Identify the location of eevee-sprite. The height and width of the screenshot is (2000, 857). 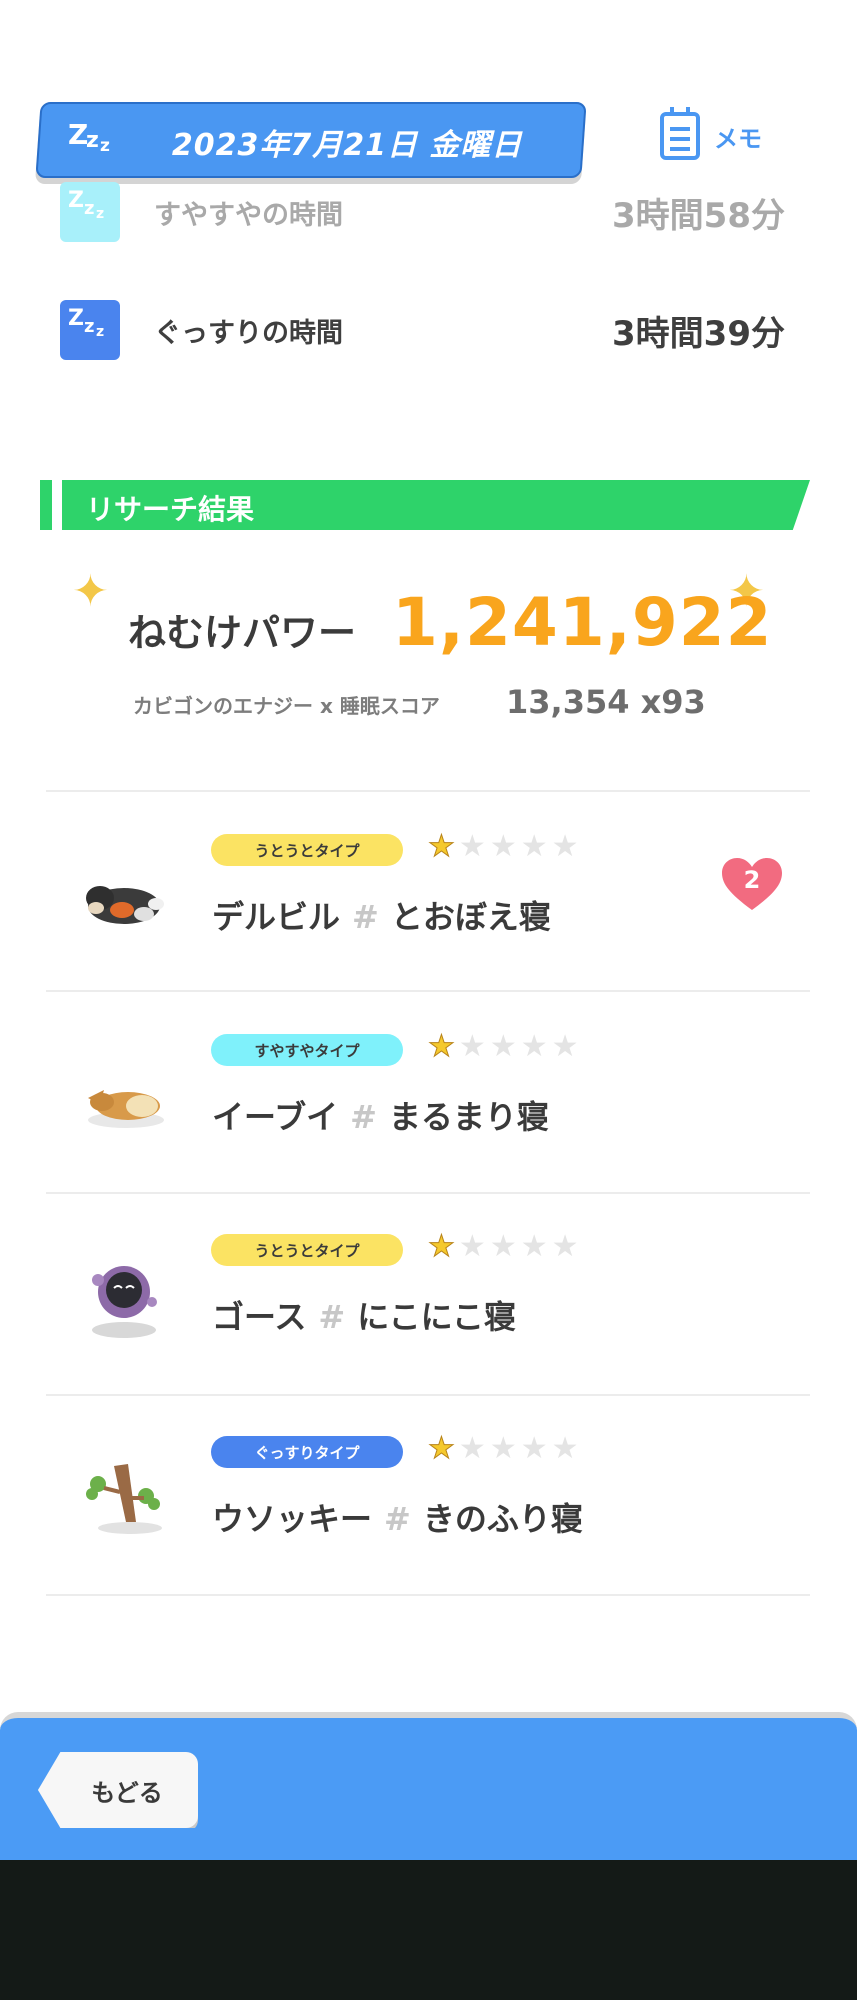
(126, 1109).